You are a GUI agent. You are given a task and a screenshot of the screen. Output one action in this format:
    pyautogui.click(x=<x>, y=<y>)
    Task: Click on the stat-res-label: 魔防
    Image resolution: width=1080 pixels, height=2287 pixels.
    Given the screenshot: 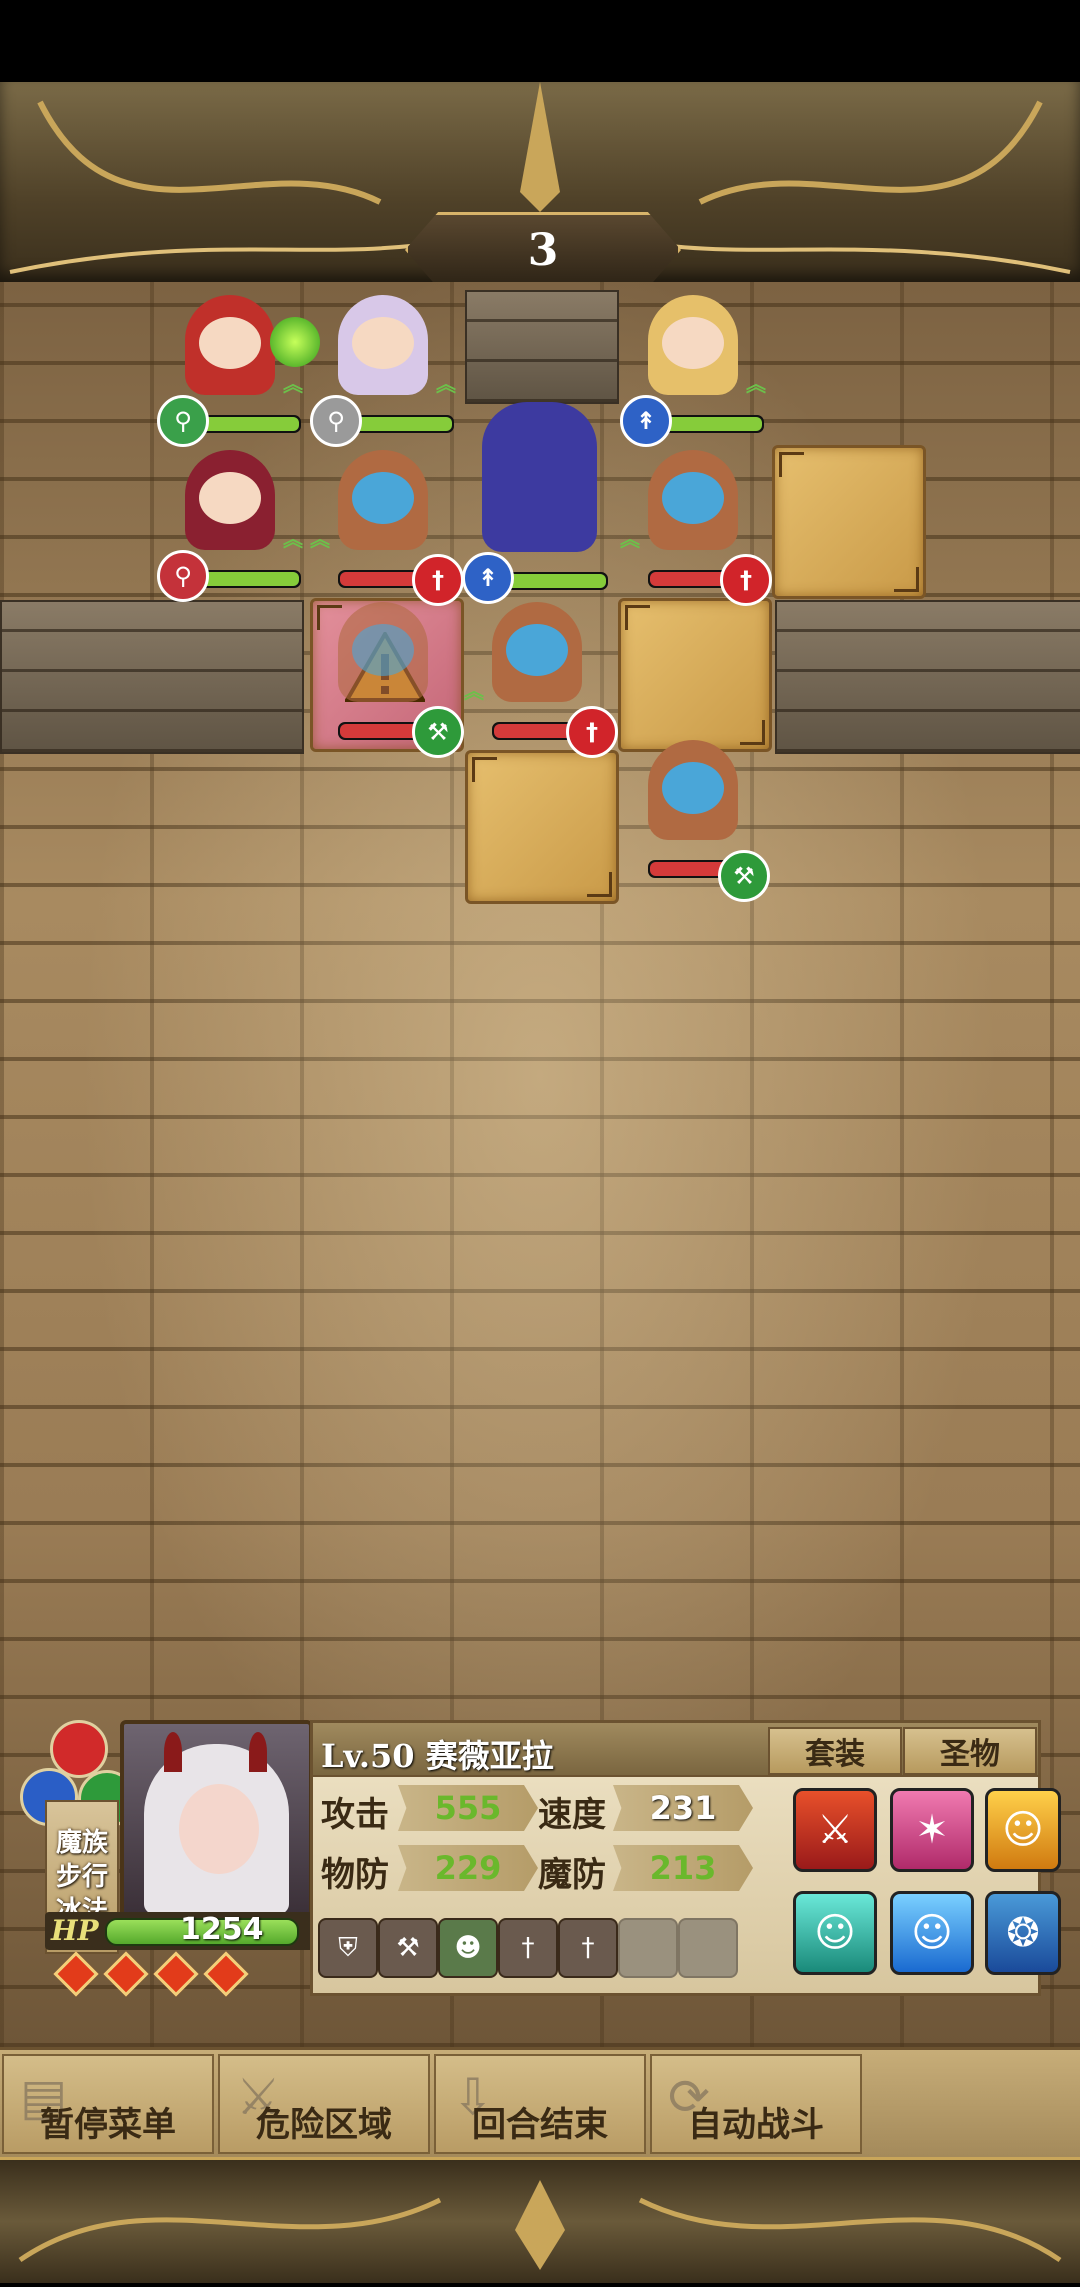 What is the action you would take?
    pyautogui.click(x=572, y=1875)
    